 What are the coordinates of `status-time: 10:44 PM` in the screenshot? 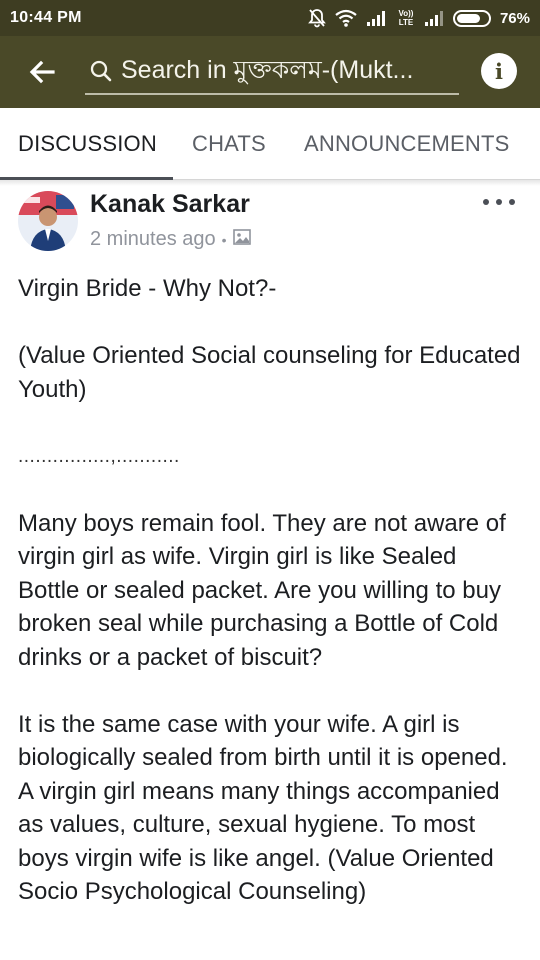 It's located at (46, 17).